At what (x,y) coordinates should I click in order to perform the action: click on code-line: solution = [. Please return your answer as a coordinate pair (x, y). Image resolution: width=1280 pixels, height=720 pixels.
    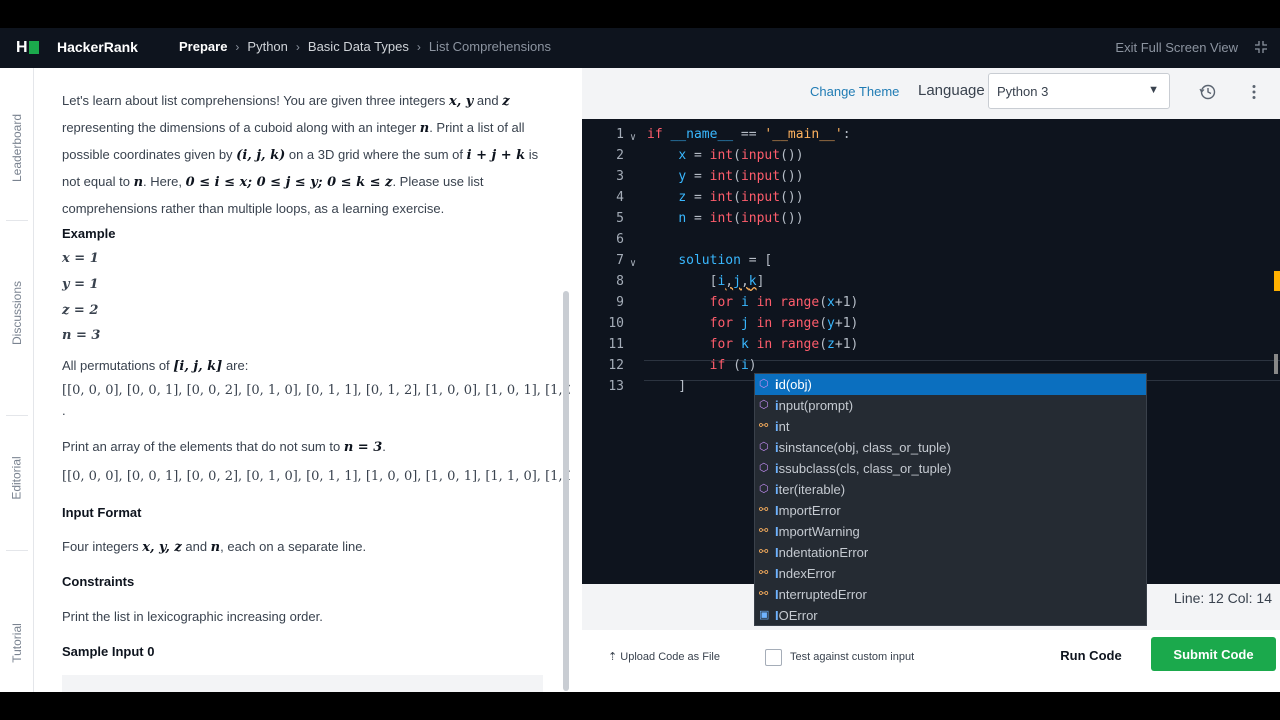
    Looking at the image, I should click on (752, 260).